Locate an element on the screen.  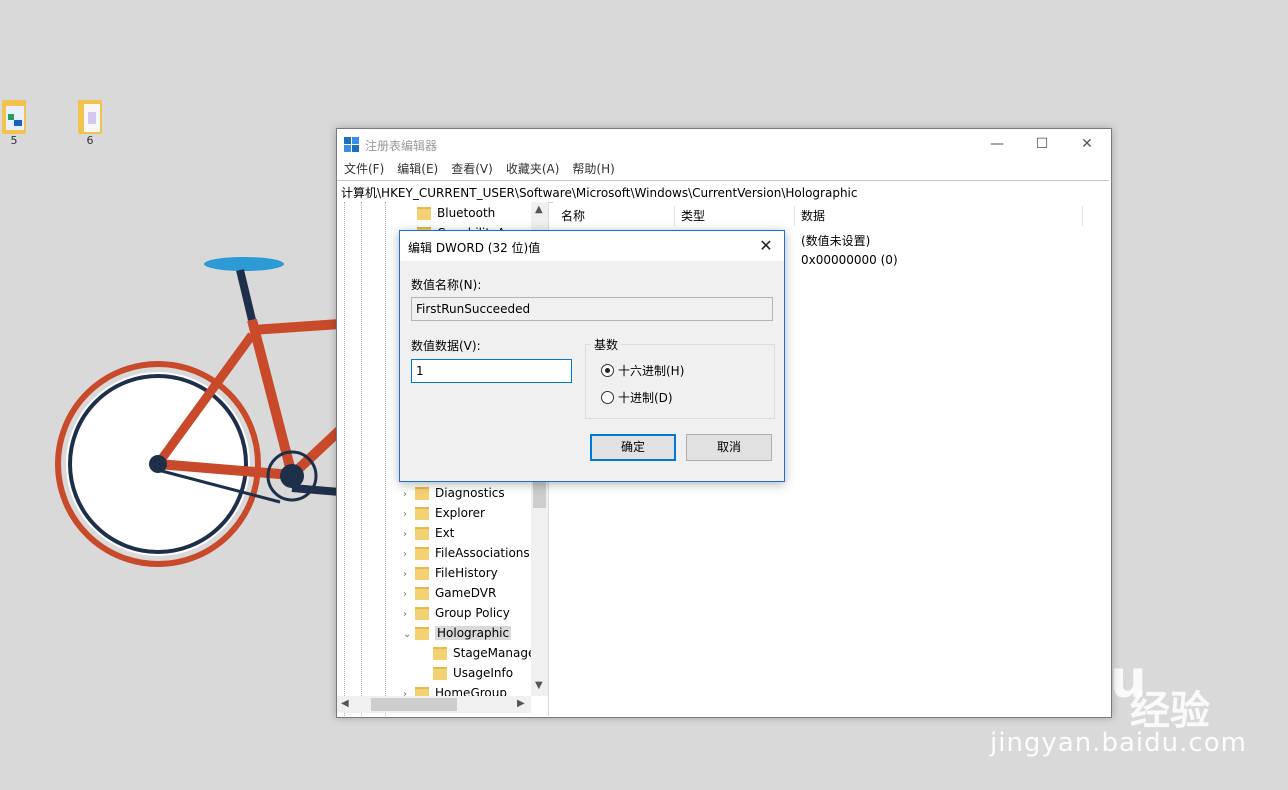
value-row-data: 0x00000000 (0) is located at coordinates (849, 260).